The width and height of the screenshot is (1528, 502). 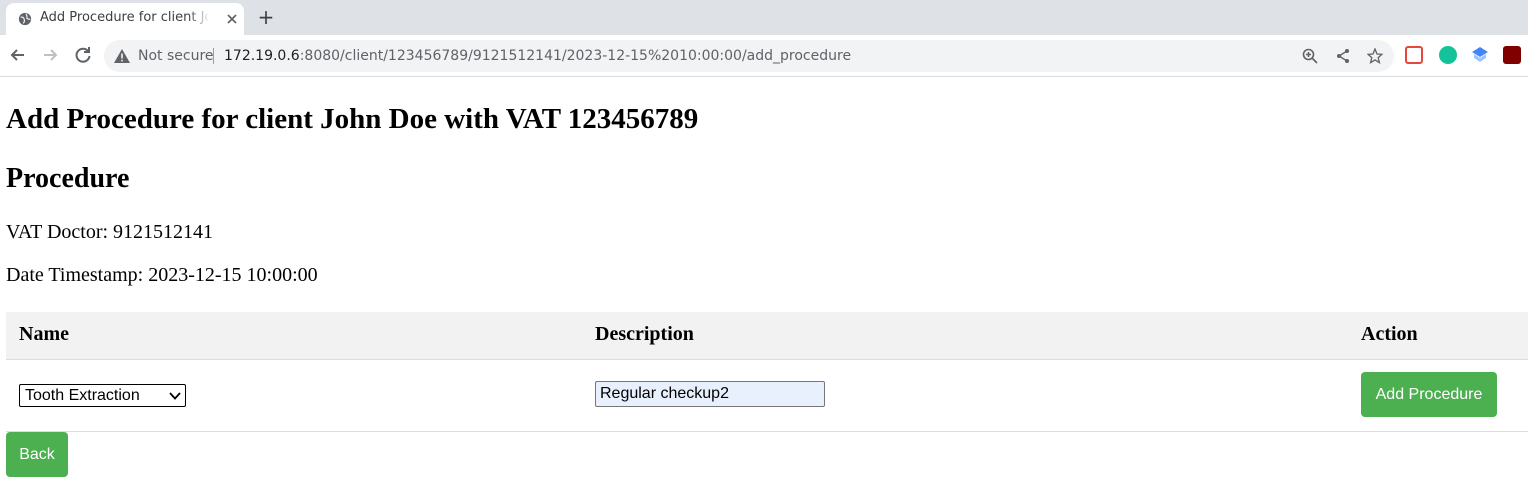 I want to click on url-host: 172.19.0.6, so click(x=262, y=56).